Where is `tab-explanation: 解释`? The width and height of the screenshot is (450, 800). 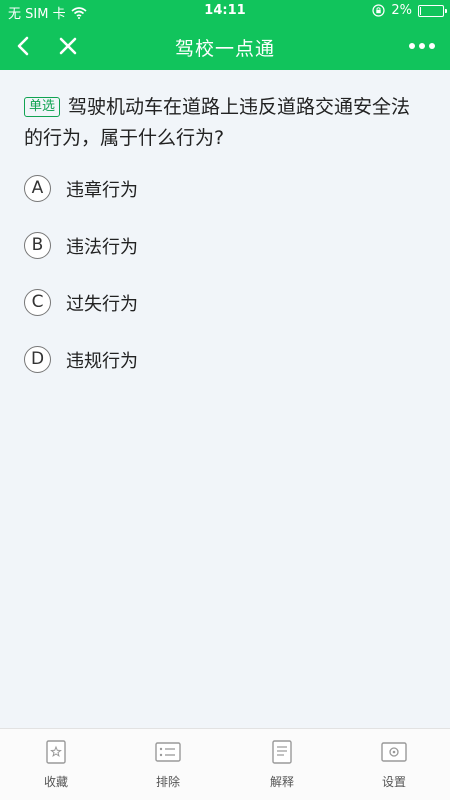
tab-explanation: 解释 is located at coordinates (282, 764).